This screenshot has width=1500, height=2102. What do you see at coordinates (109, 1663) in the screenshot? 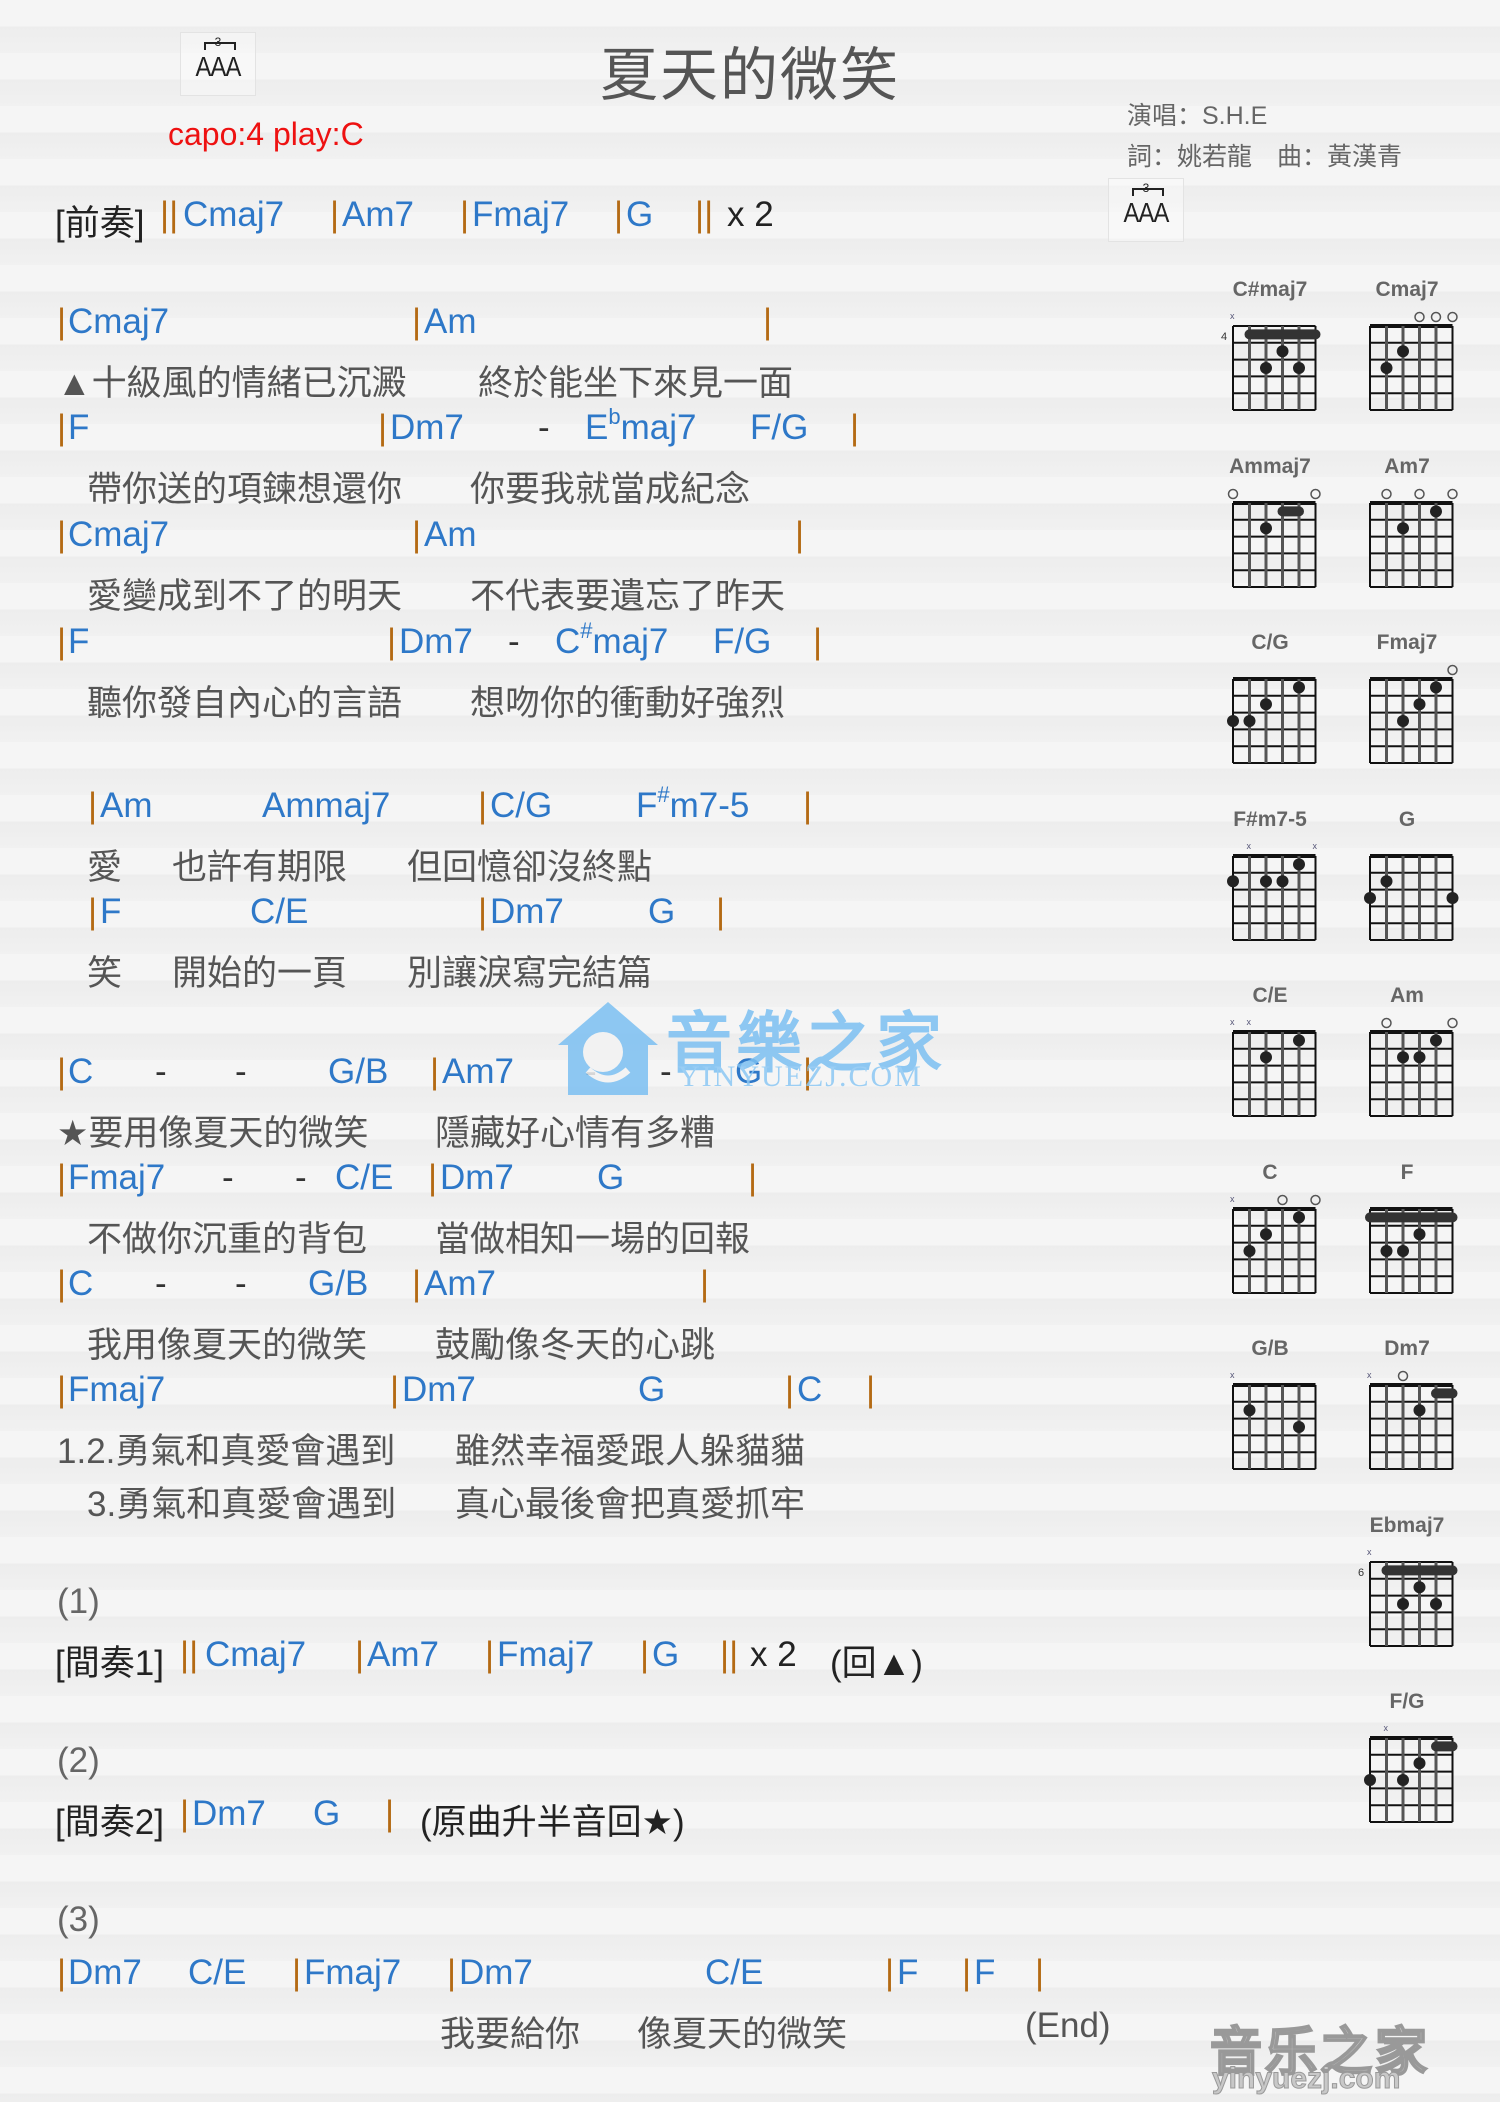
I see `section-label: [間奏1]` at bounding box center [109, 1663].